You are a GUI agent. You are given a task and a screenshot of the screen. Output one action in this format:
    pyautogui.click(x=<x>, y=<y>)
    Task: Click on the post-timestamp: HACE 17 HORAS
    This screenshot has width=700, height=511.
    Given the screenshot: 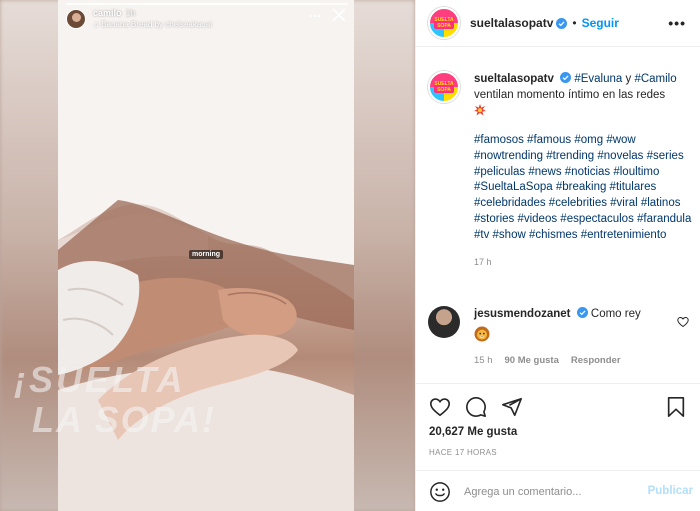 What is the action you would take?
    pyautogui.click(x=463, y=452)
    